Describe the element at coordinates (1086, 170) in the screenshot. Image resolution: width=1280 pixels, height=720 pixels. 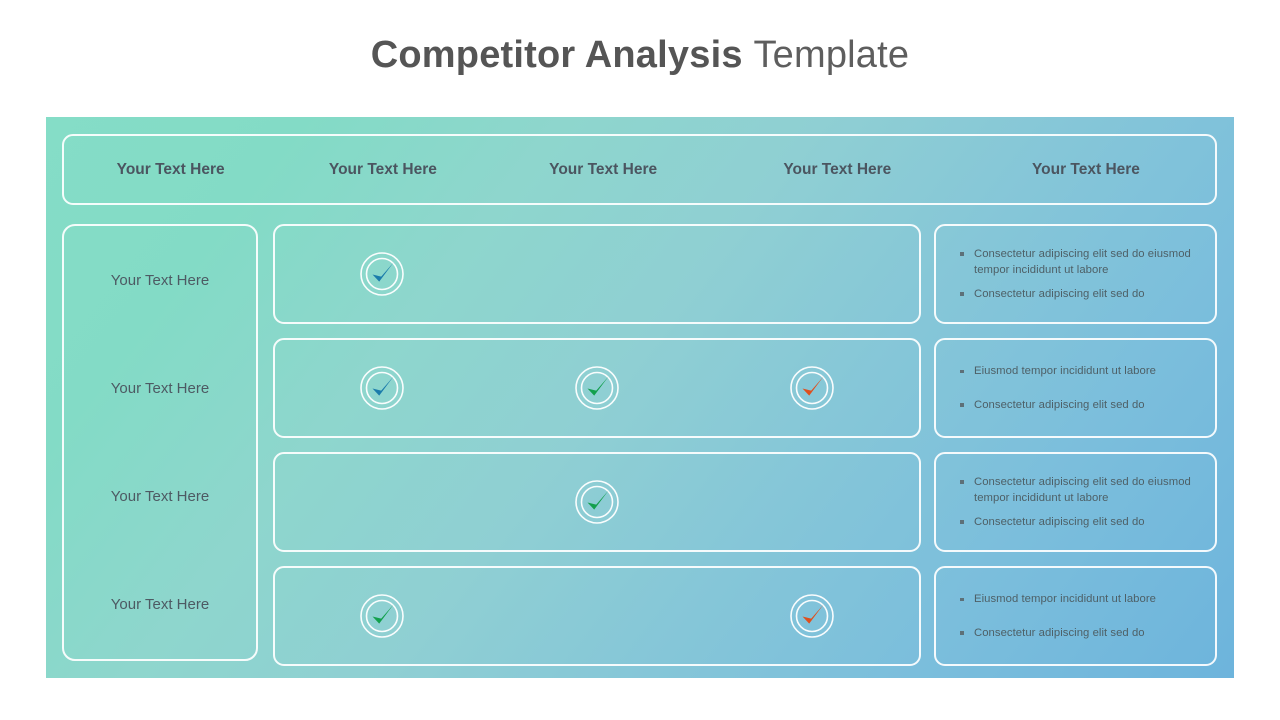
I see `header-cell-4: Your Text Here` at that location.